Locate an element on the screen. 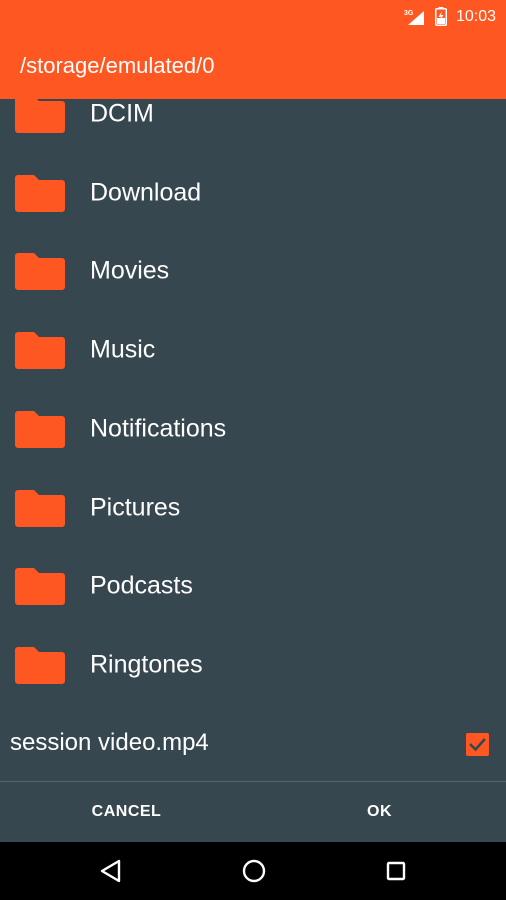 The height and width of the screenshot is (900, 506). folder-label: Podcasts is located at coordinates (141, 585).